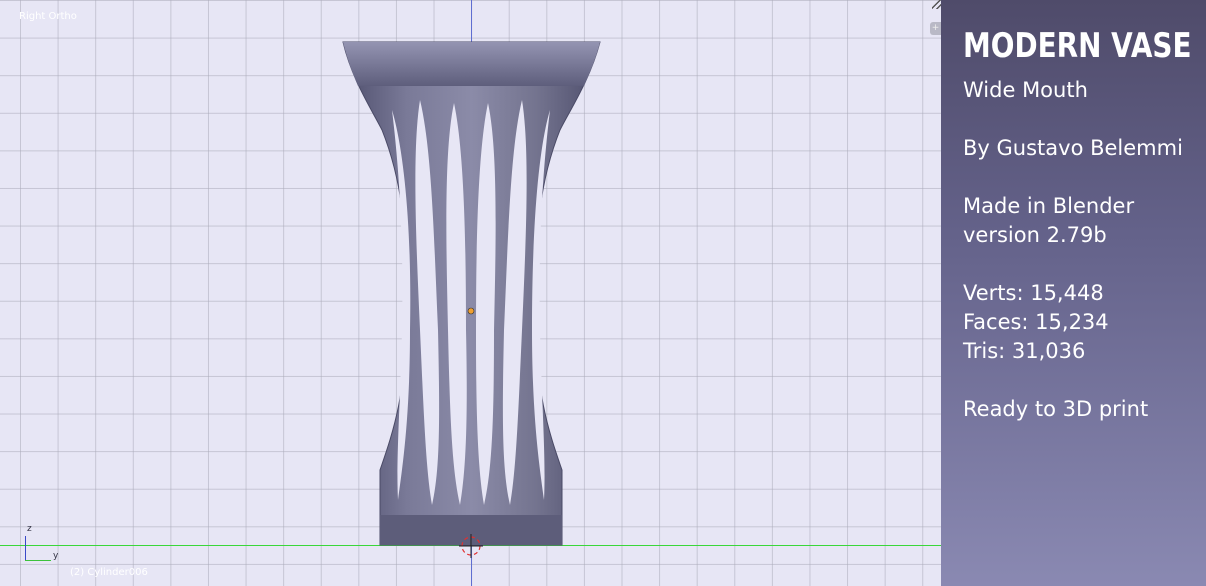 The image size is (1206, 586). What do you see at coordinates (1049, 206) in the screenshot?
I see `panel-made-in: Made in Blender` at bounding box center [1049, 206].